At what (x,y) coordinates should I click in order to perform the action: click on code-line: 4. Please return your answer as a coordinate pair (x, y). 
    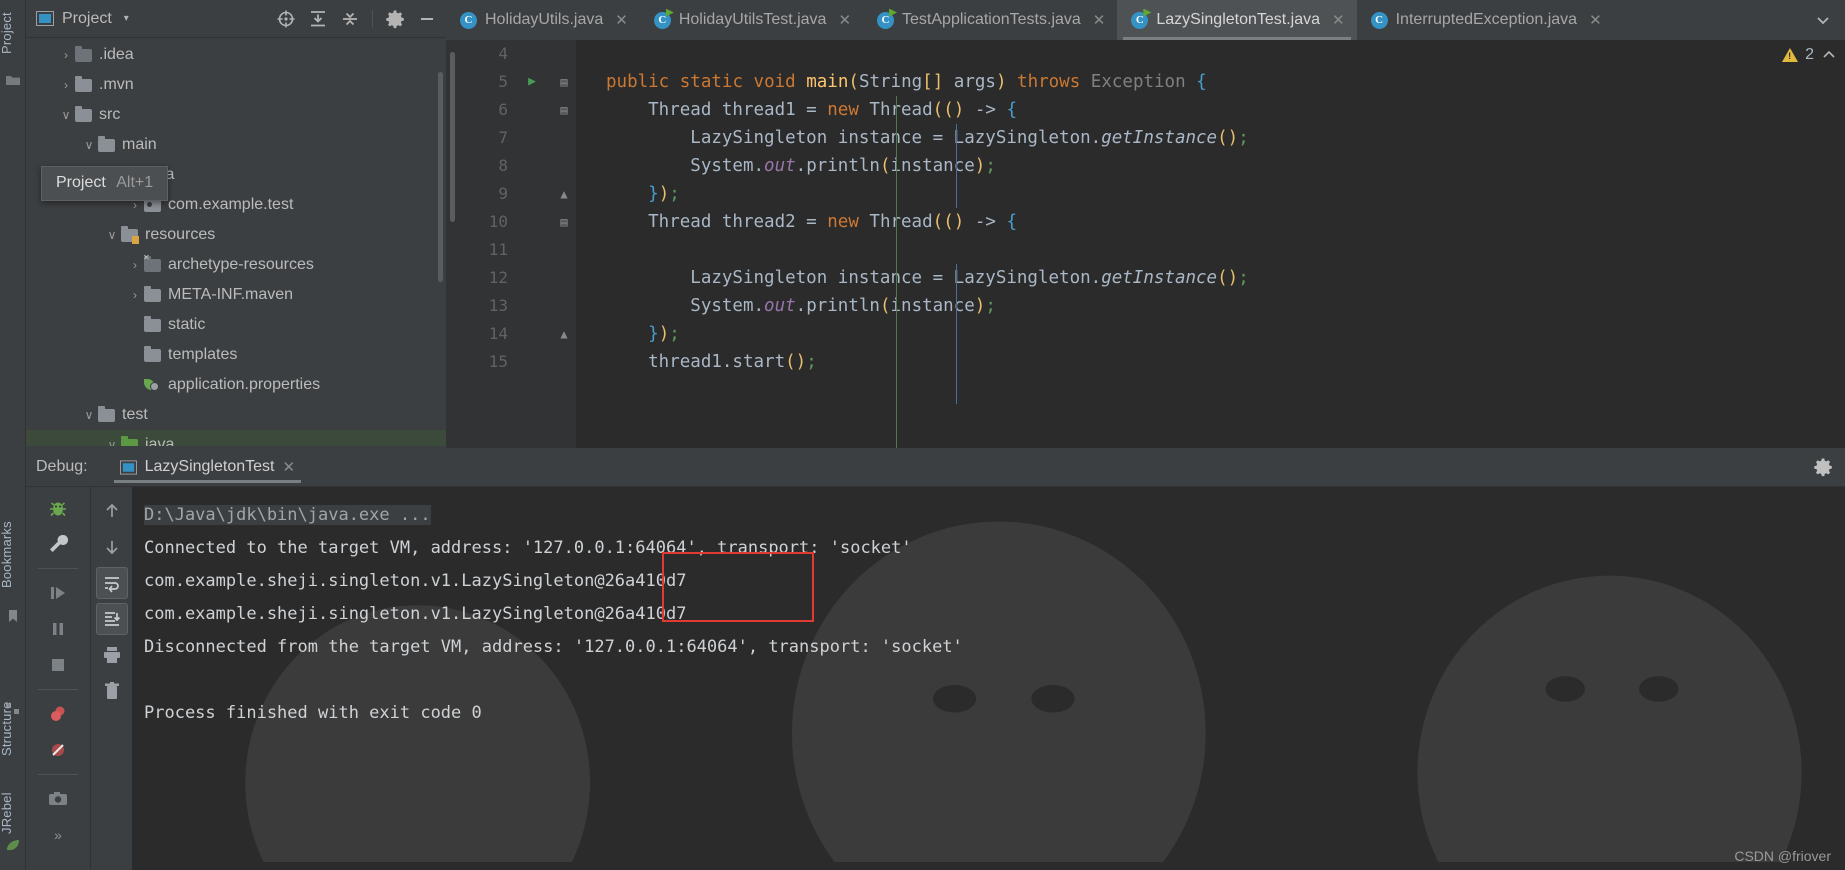
    Looking at the image, I should click on (1145, 54).